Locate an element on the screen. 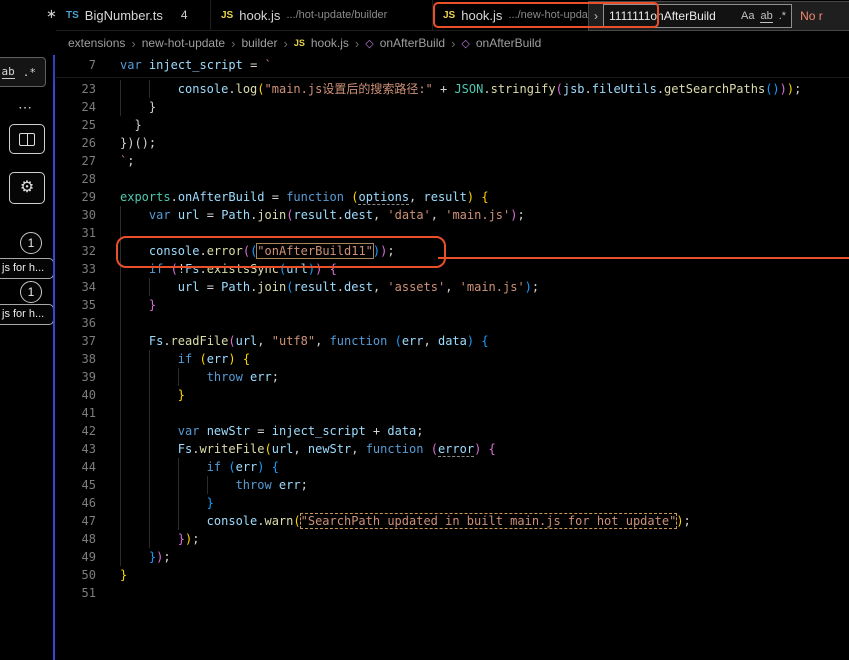 The width and height of the screenshot is (849, 660). gear-glyph: ⚙ is located at coordinates (27, 187).